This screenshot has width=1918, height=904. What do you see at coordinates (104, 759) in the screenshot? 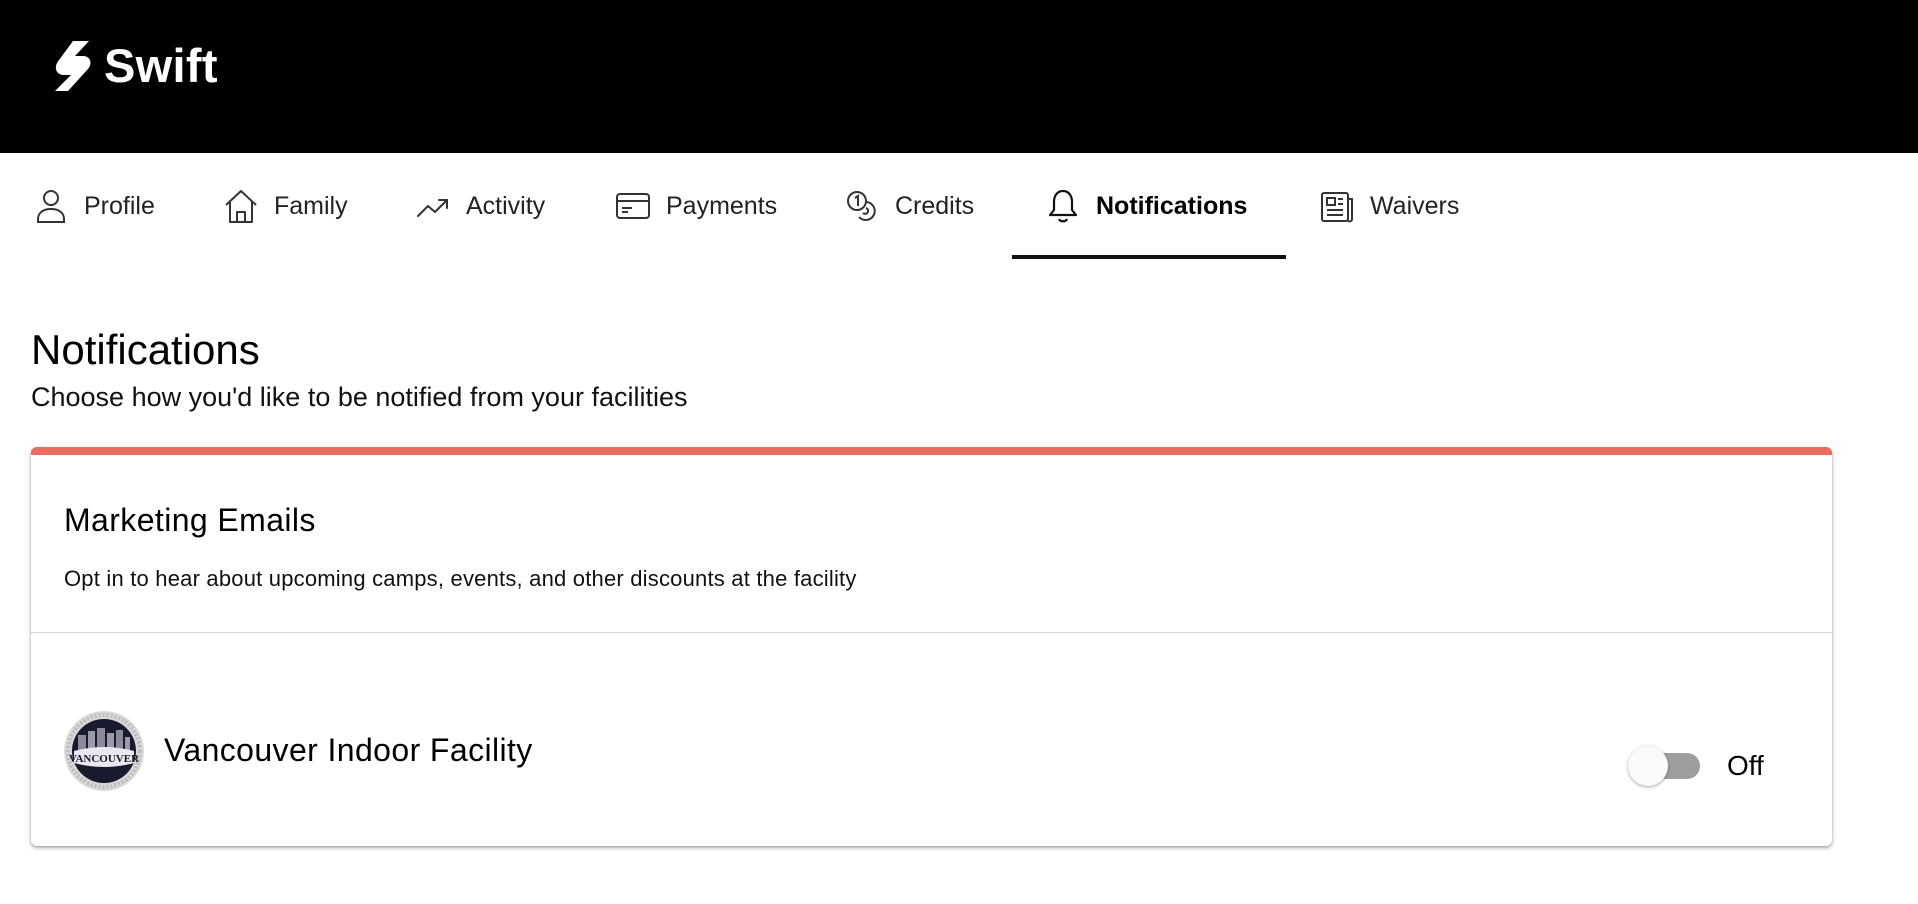
I see `facility-logo-text: VANCOUVER` at bounding box center [104, 759].